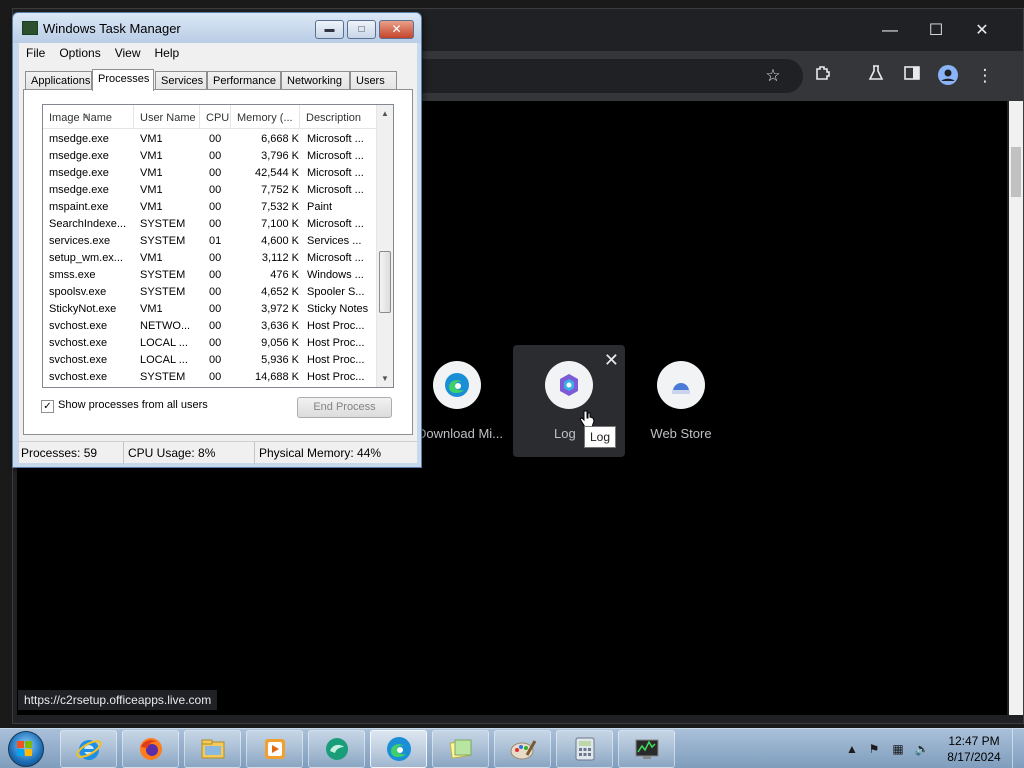  I want to click on taskbar-button-file-explorer, so click(212, 749).